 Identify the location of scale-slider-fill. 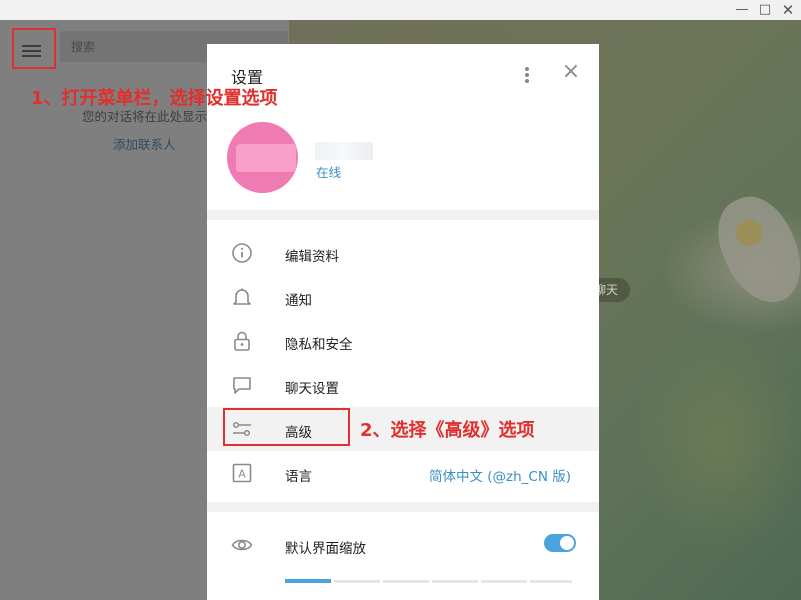
(308, 581).